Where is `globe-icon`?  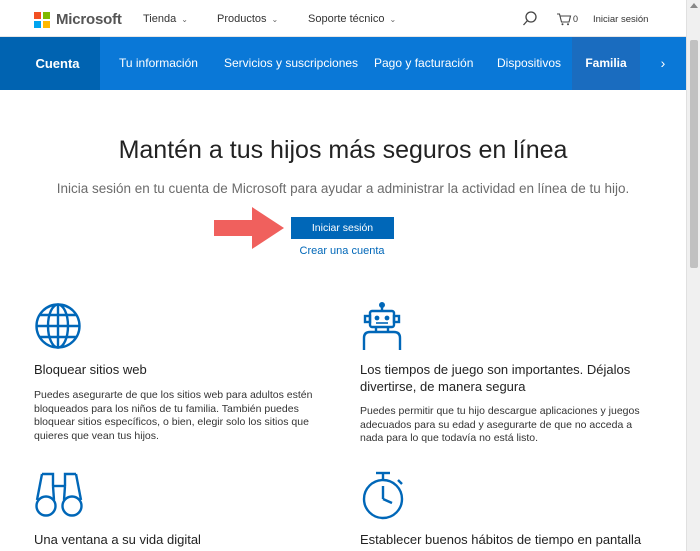 globe-icon is located at coordinates (58, 326).